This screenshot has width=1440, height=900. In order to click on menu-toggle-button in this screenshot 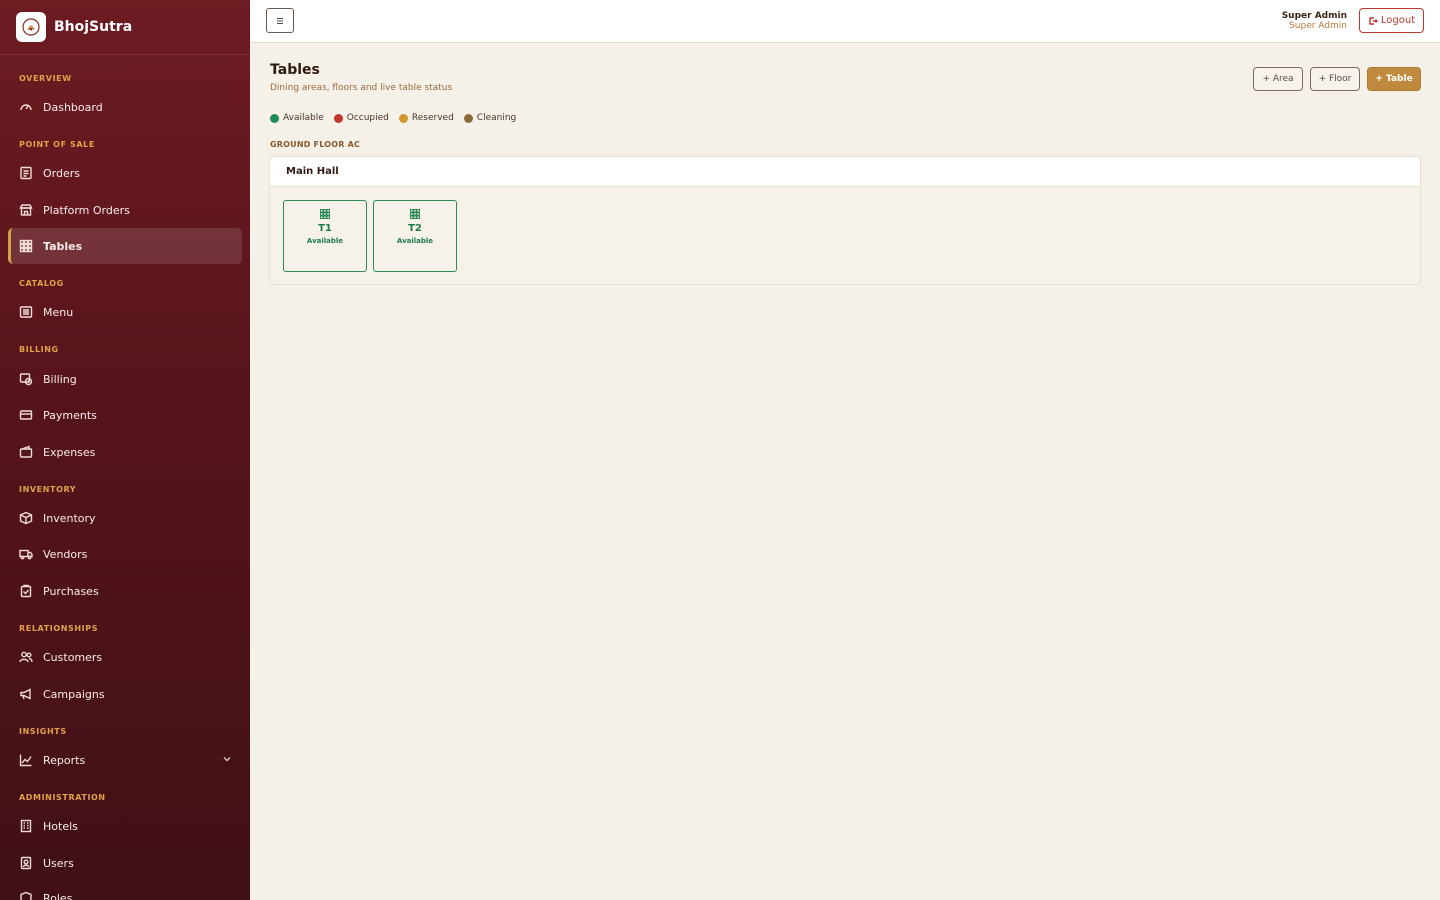, I will do `click(280, 20)`.